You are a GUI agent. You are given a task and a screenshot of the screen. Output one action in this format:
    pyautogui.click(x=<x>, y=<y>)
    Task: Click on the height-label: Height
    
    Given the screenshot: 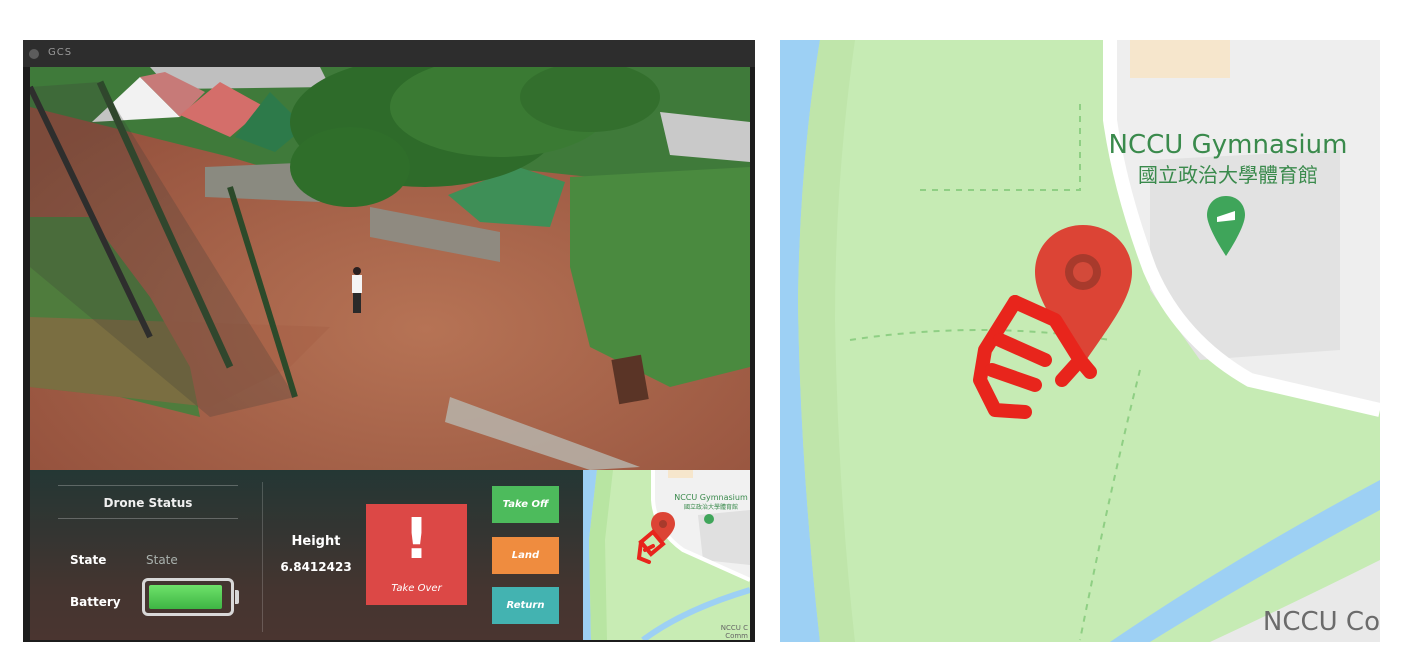 What is the action you would take?
    pyautogui.click(x=316, y=541)
    